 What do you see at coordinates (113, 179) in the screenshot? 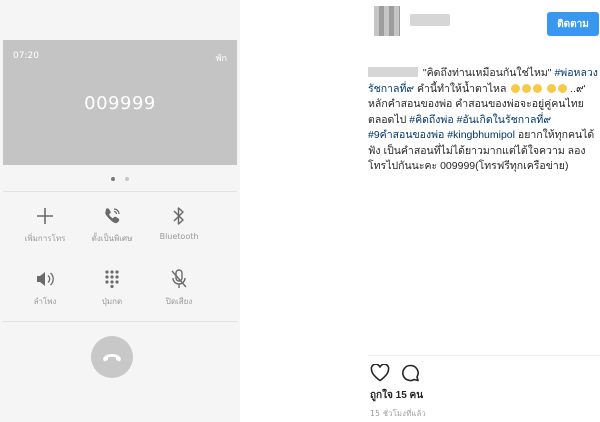
I see `page-dot-active` at bounding box center [113, 179].